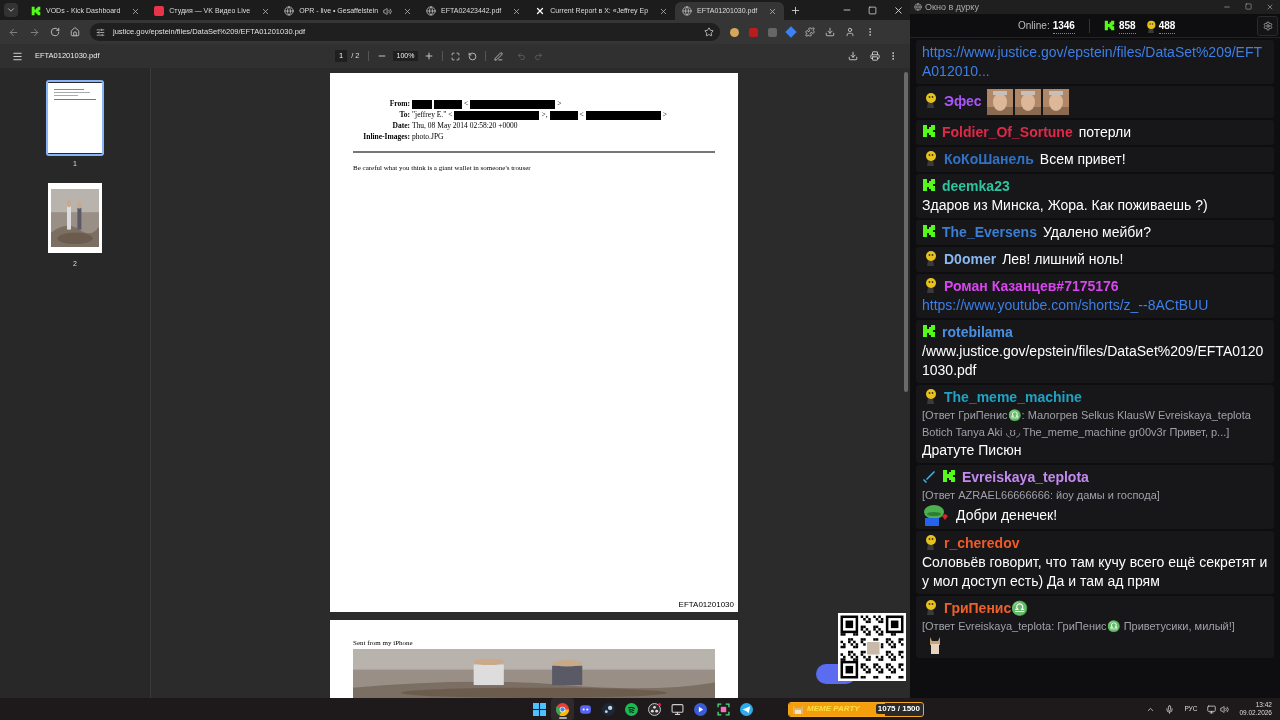  I want to click on viewer-count: 858, so click(1127, 25).